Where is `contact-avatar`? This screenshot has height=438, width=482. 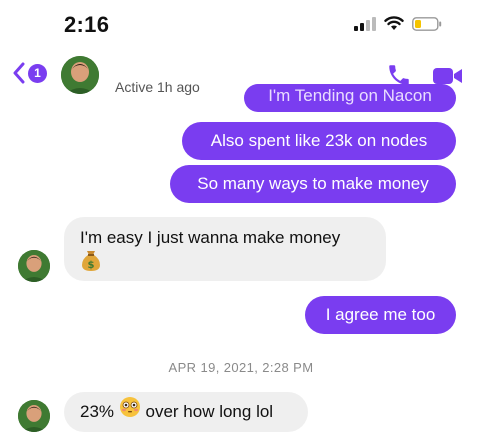 contact-avatar is located at coordinates (80, 75).